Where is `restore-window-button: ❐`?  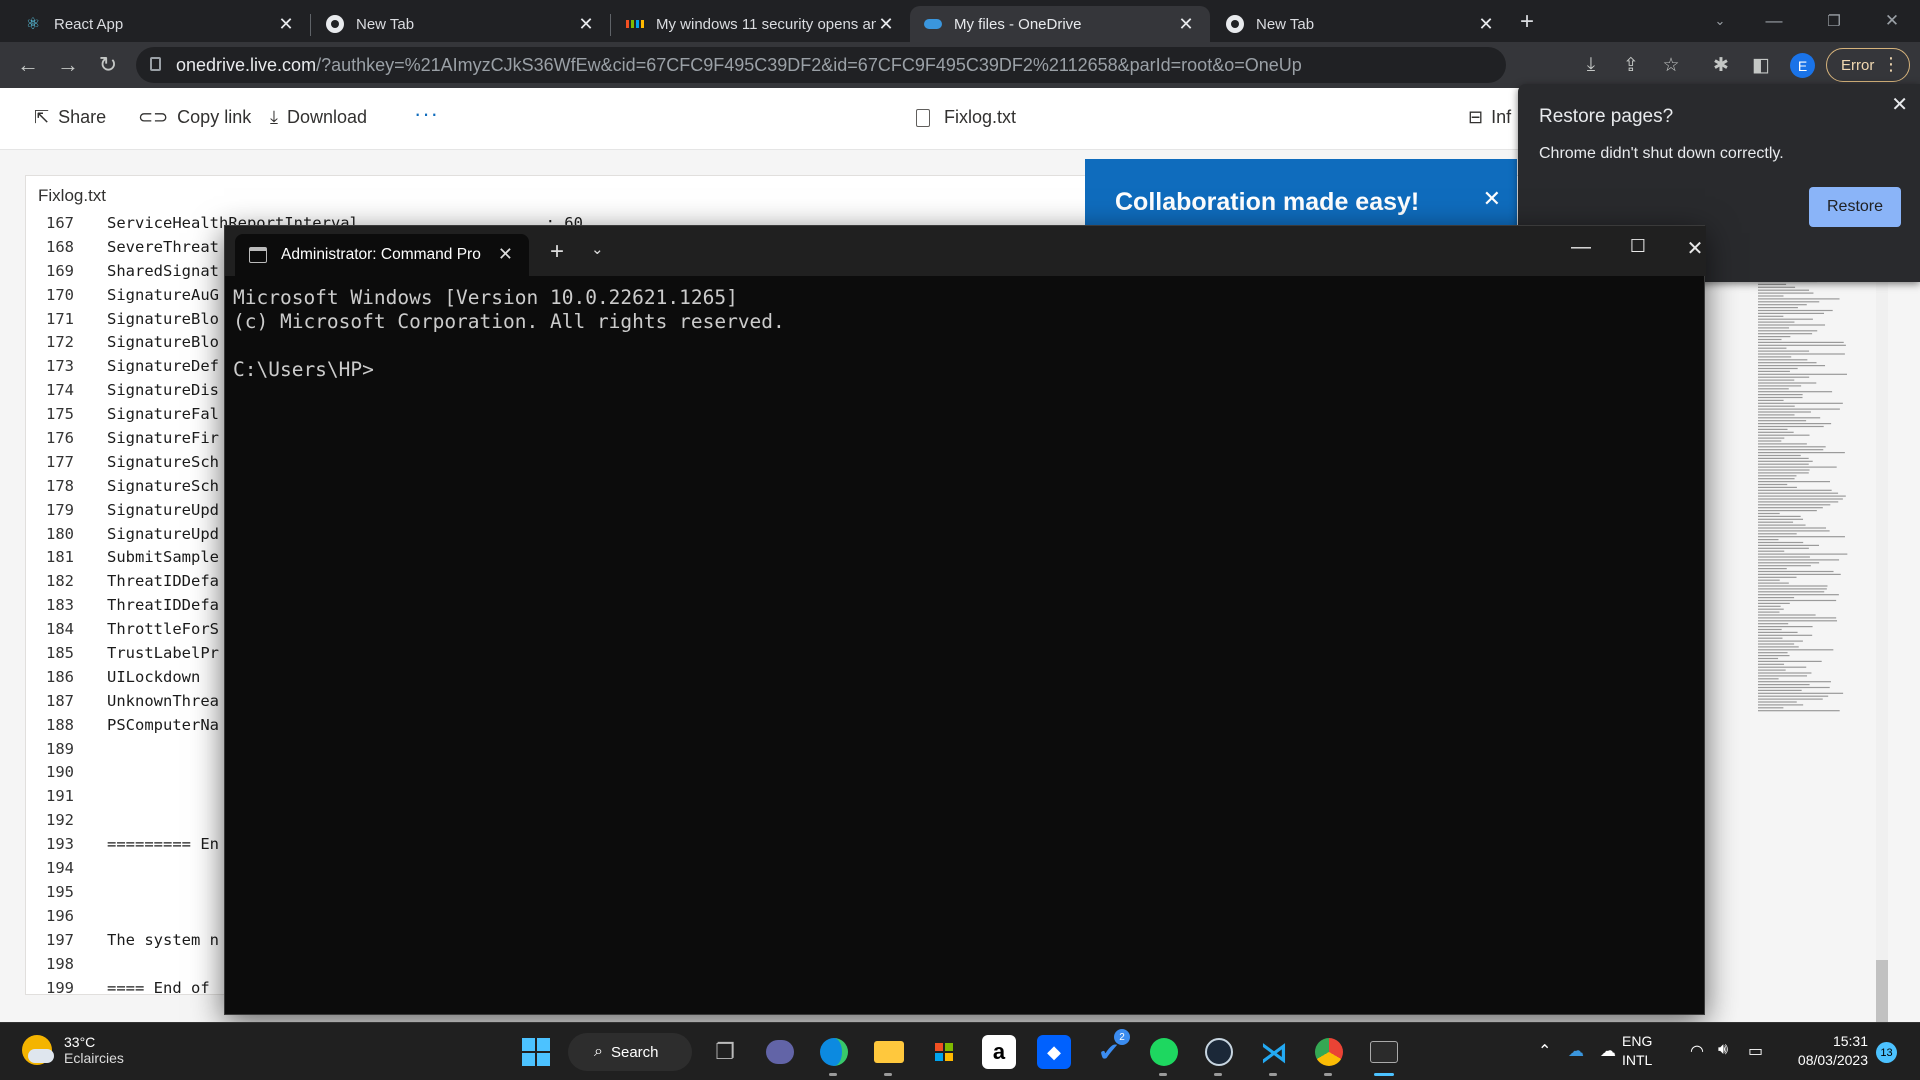 restore-window-button: ❐ is located at coordinates (1834, 21).